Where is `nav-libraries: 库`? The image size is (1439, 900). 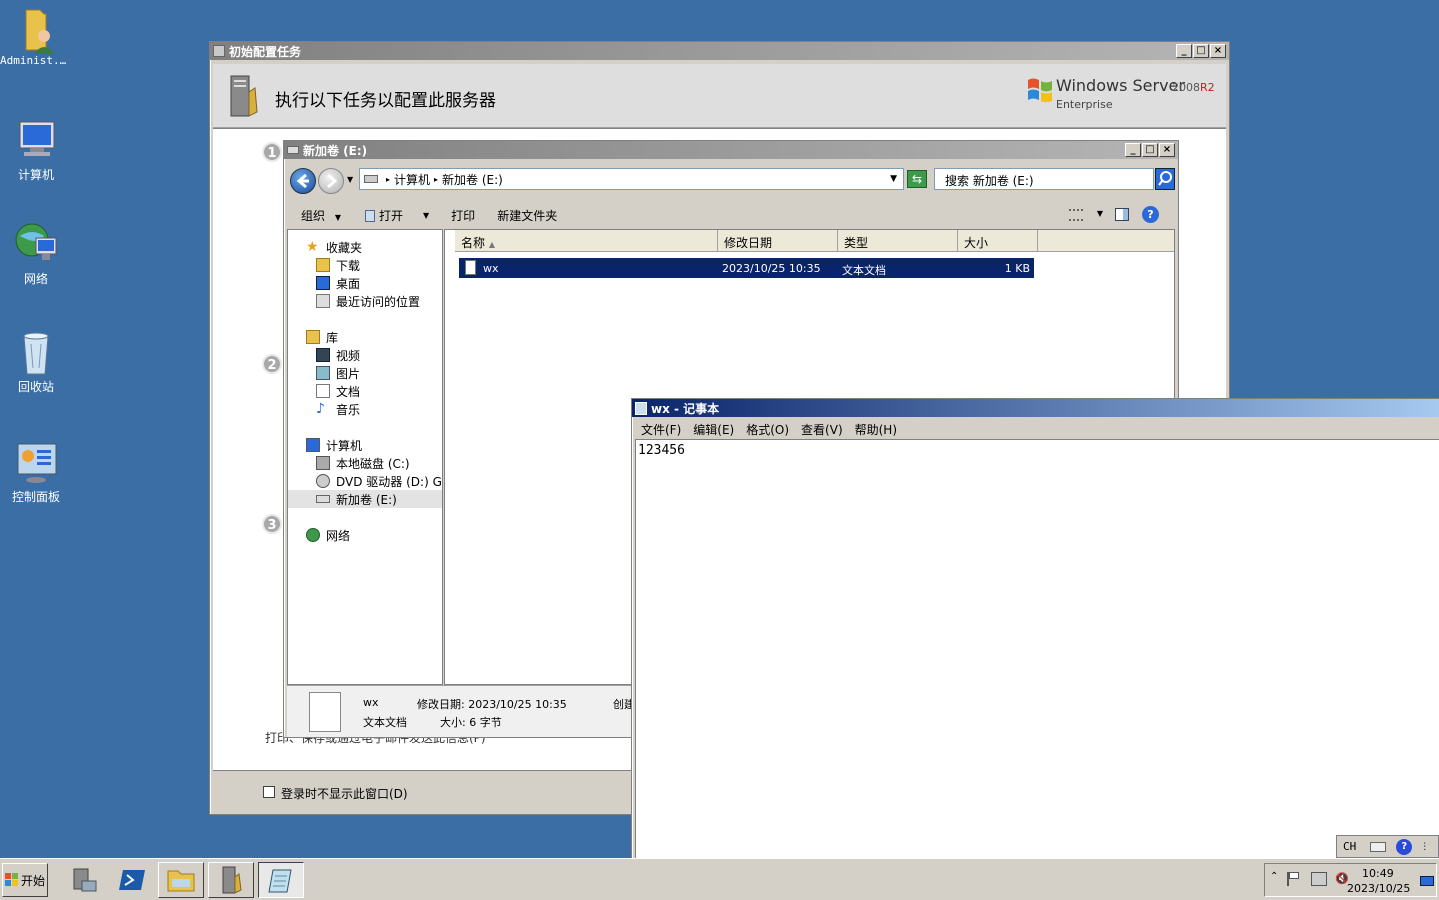 nav-libraries: 库 is located at coordinates (365, 337).